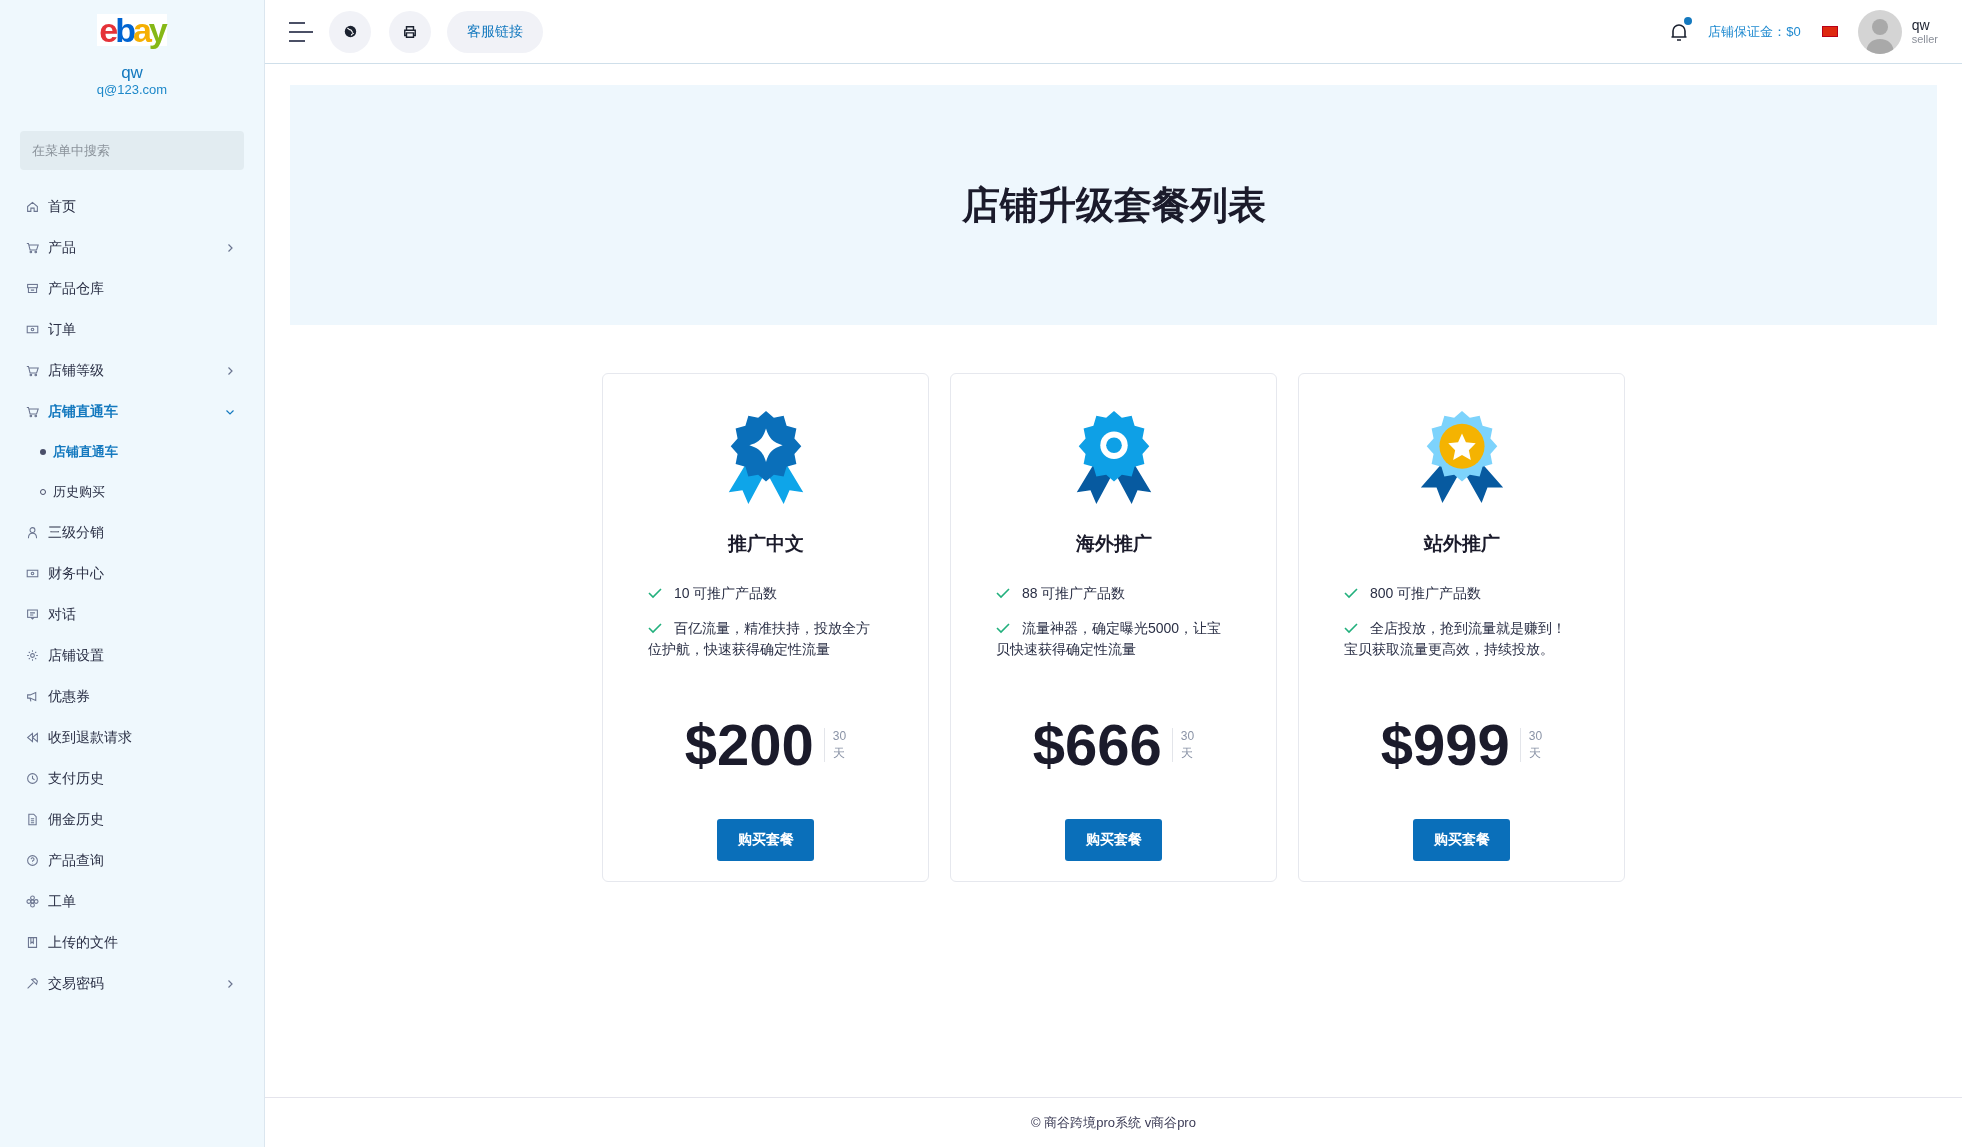 The width and height of the screenshot is (1962, 1147). Describe the element at coordinates (765, 593) in the screenshot. I see `feature-text: 10 可推广产品数` at that location.